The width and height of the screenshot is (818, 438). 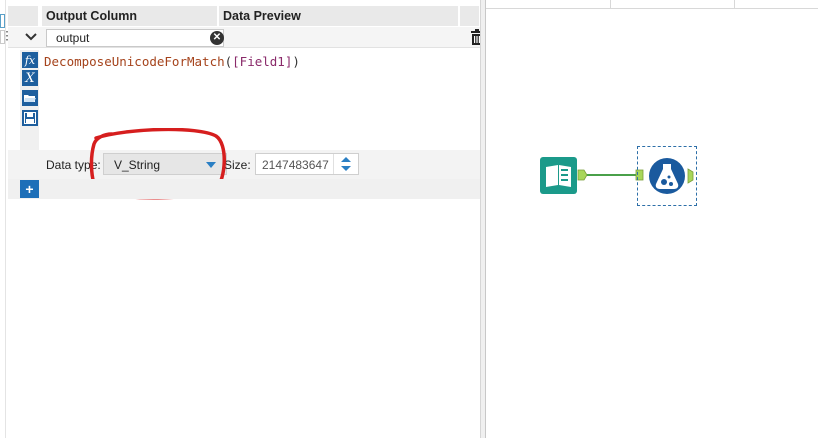 What do you see at coordinates (339, 16) in the screenshot?
I see `data-preview-header: Data Preview` at bounding box center [339, 16].